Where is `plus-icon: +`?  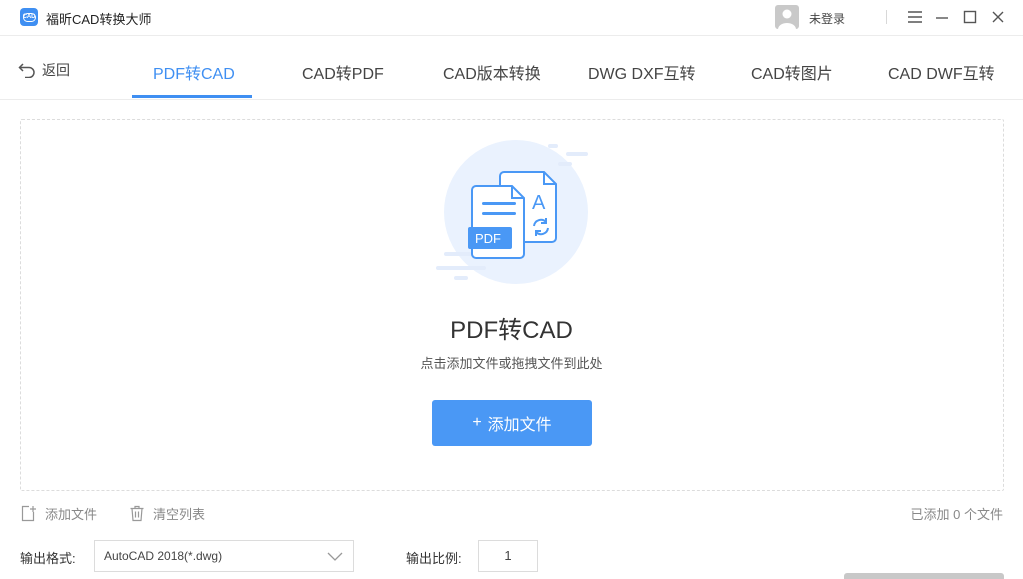
plus-icon: + is located at coordinates (477, 422).